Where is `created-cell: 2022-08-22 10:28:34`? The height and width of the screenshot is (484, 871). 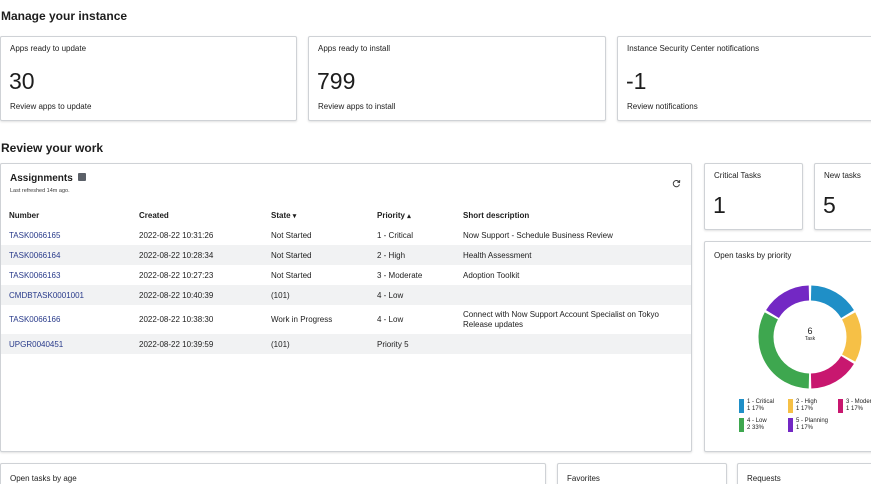
created-cell: 2022-08-22 10:28:34 is located at coordinates (197, 255).